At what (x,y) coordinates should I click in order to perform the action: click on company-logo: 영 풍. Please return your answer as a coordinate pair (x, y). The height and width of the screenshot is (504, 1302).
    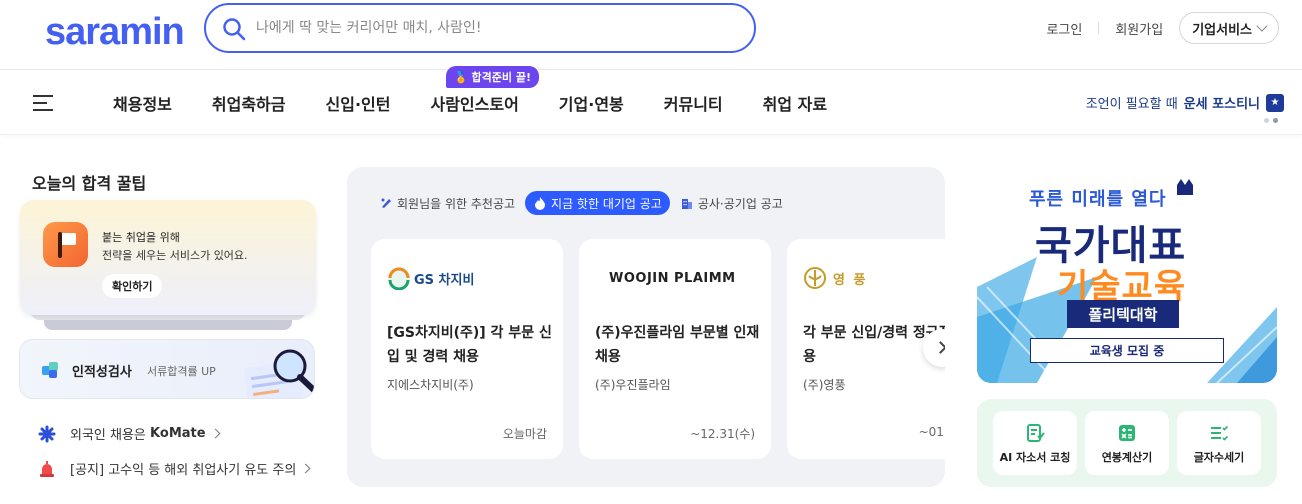
    Looking at the image, I should click on (835, 278).